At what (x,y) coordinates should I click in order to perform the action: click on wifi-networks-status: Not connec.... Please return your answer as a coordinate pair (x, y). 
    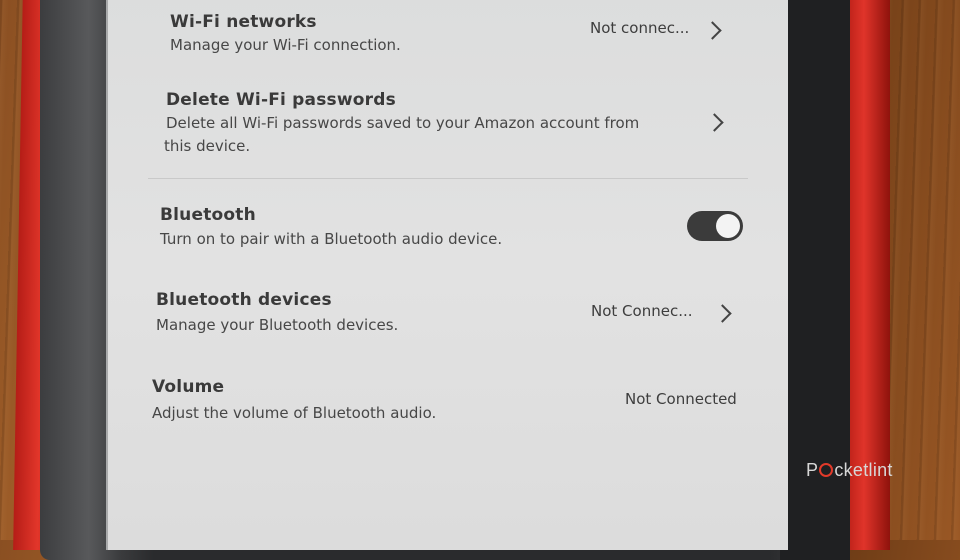
    Looking at the image, I should click on (640, 28).